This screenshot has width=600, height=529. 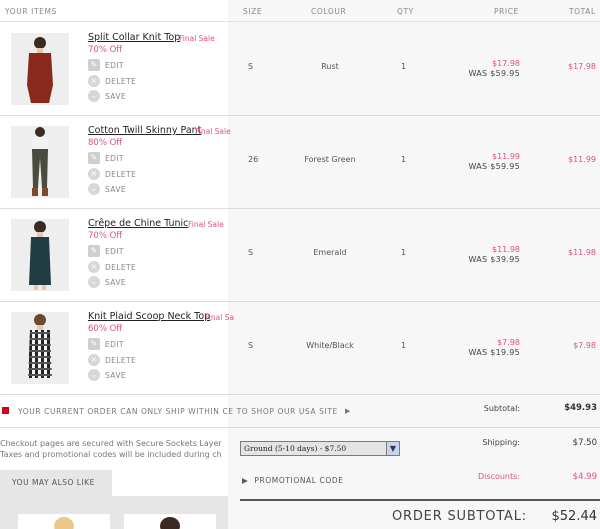 What do you see at coordinates (405, 11) in the screenshot?
I see `col-qty: QTY` at bounding box center [405, 11].